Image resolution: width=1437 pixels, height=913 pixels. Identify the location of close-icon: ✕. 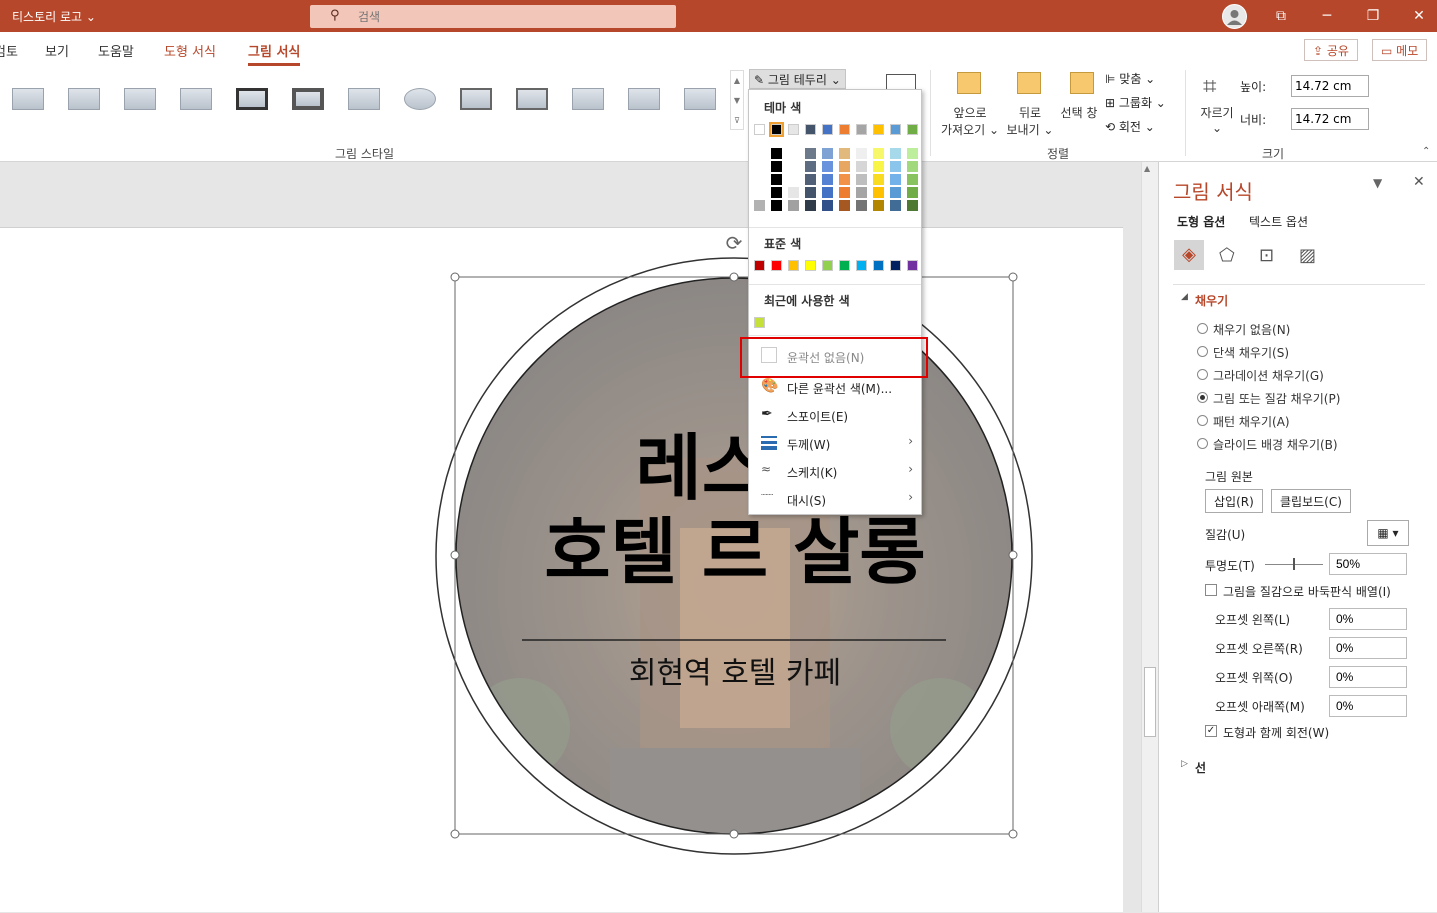
(1416, 16).